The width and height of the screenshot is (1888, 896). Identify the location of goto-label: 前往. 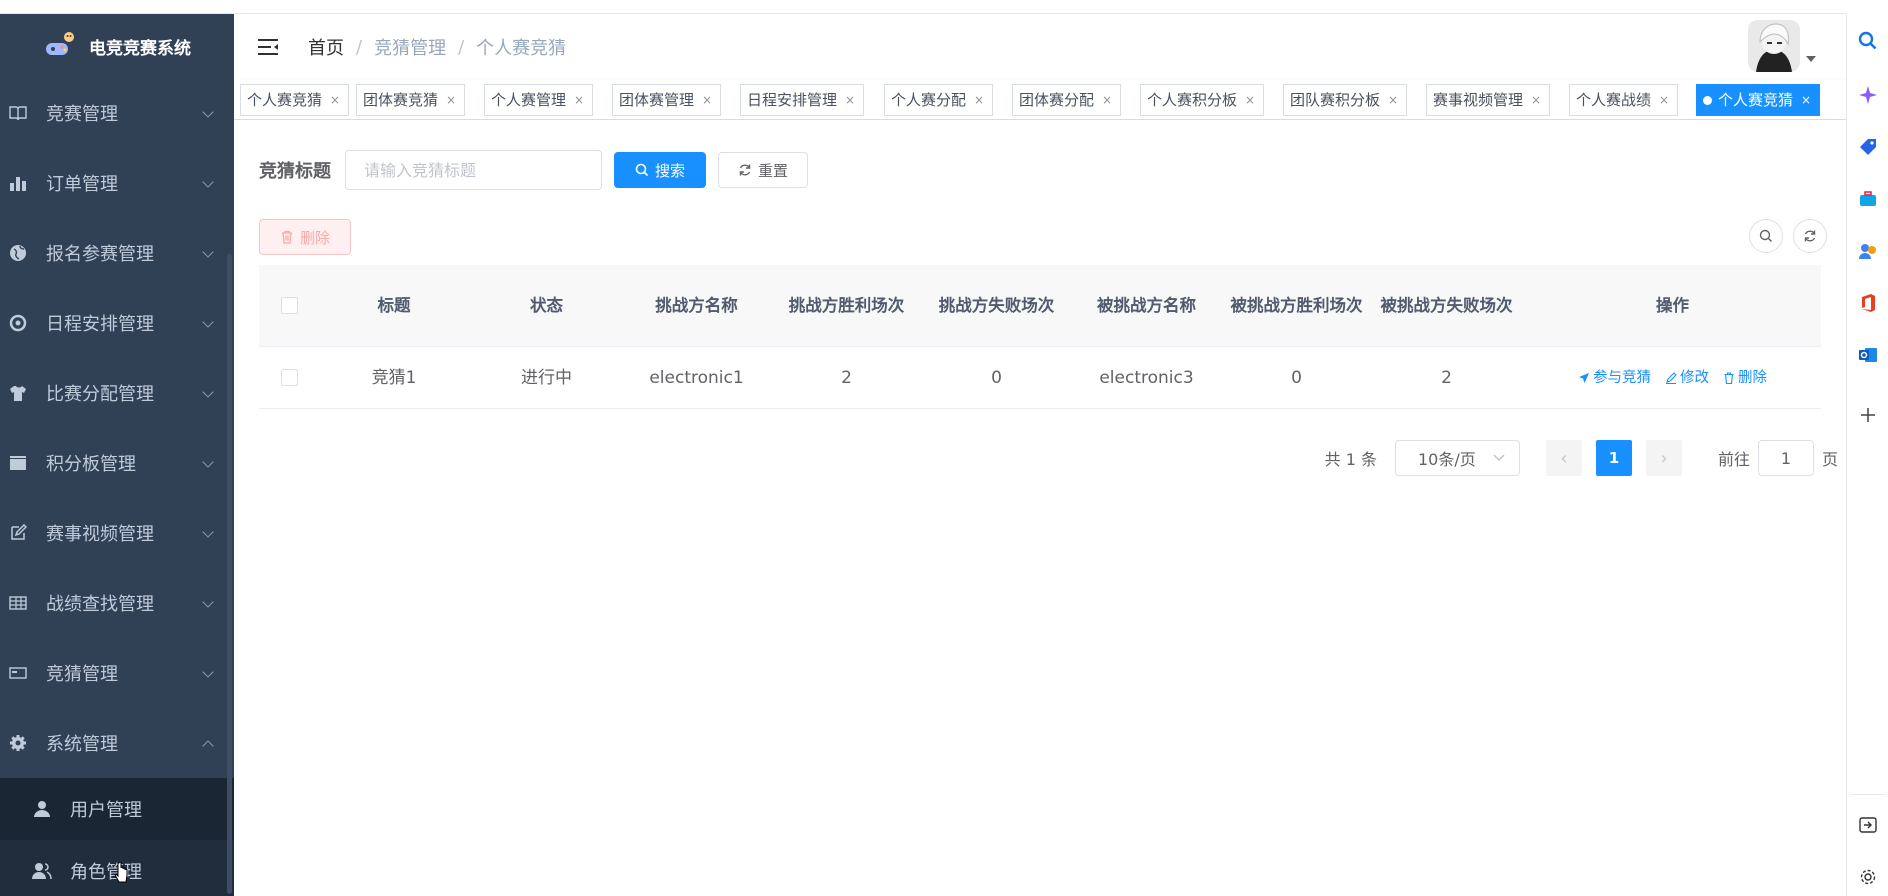
(1733, 459).